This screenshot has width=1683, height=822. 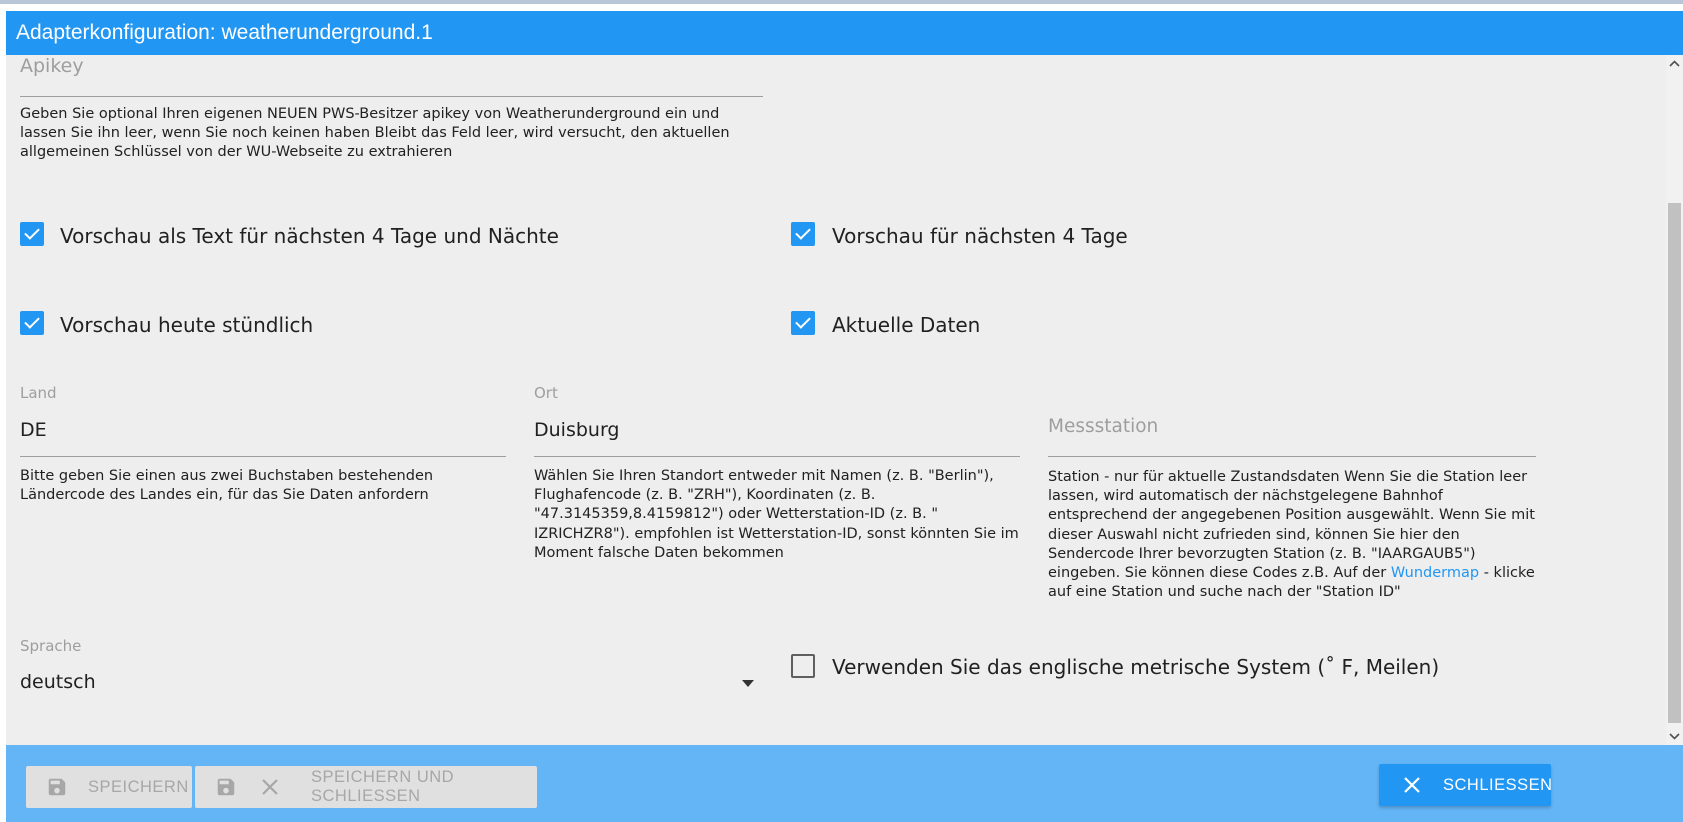 What do you see at coordinates (841, 2) in the screenshot?
I see `window-top-border` at bounding box center [841, 2].